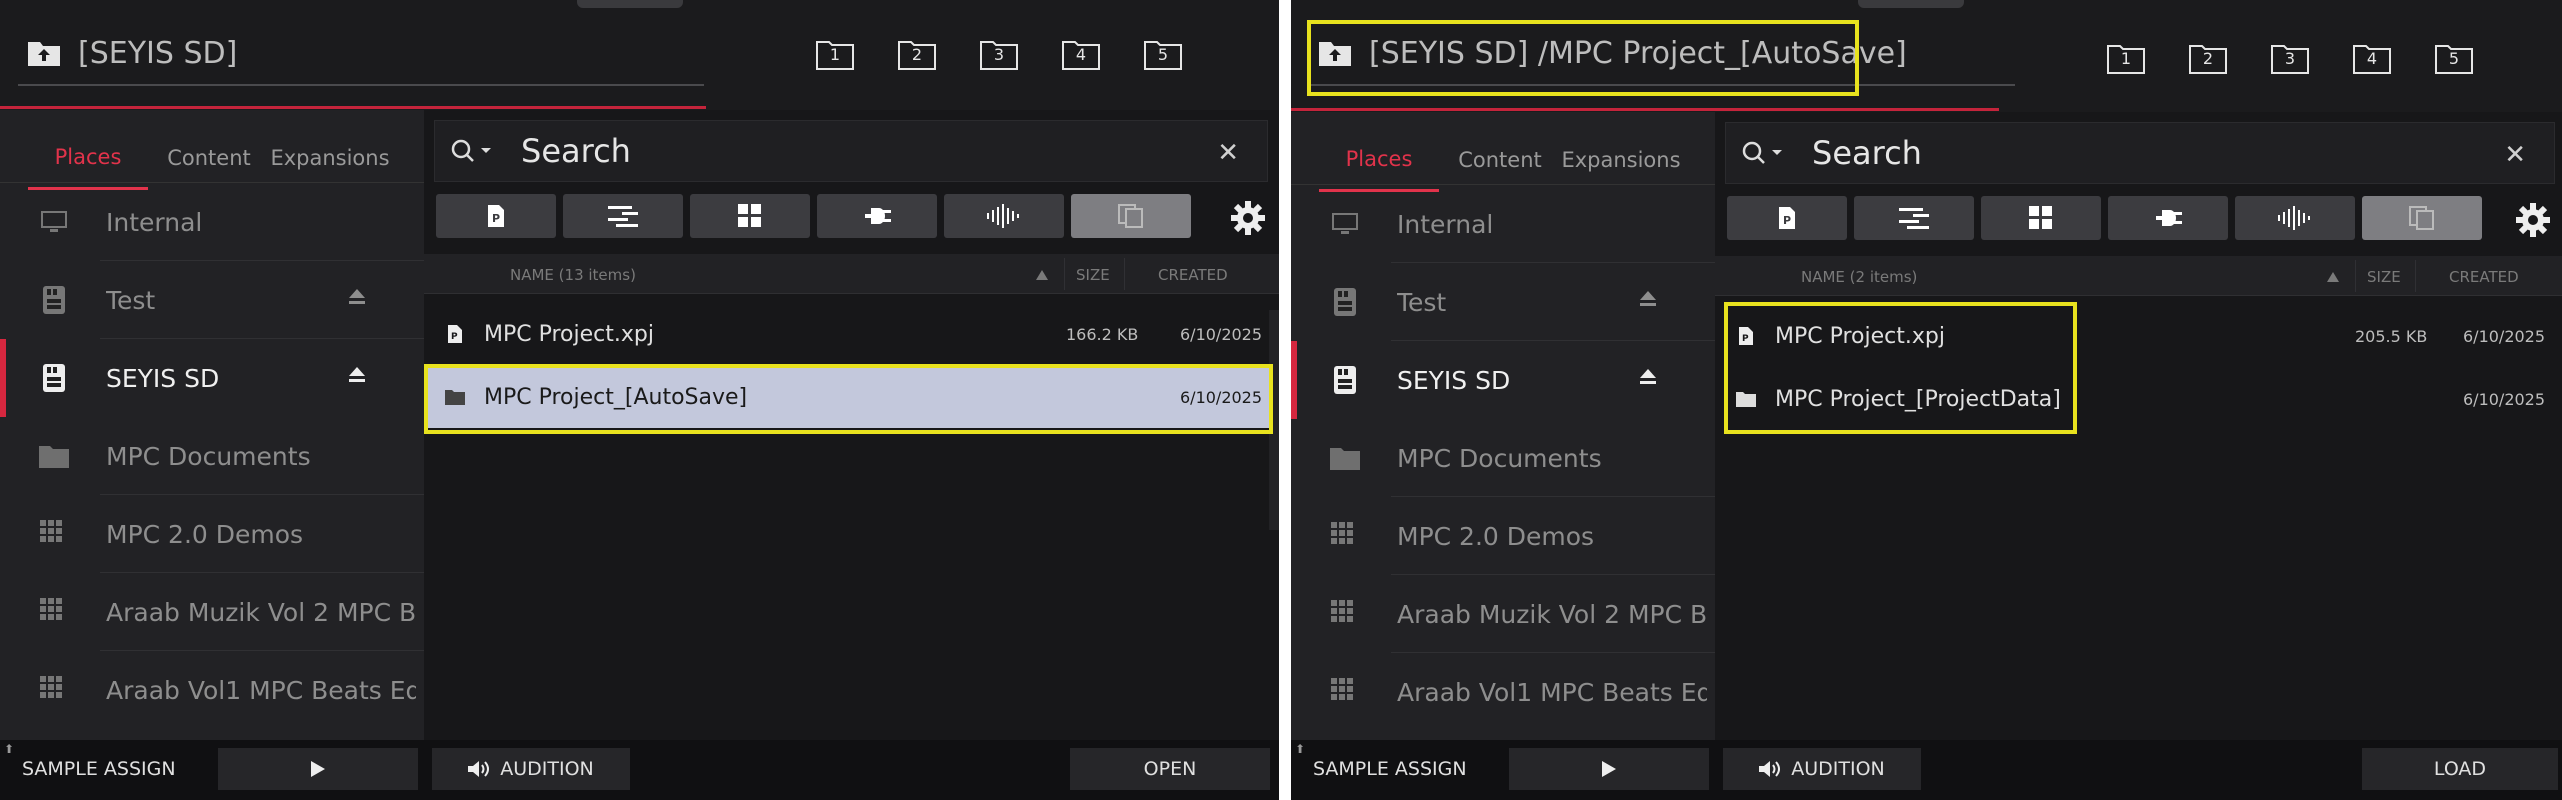 The image size is (2562, 800). I want to click on sidebar-item-label: MPC Documents, so click(1499, 458).